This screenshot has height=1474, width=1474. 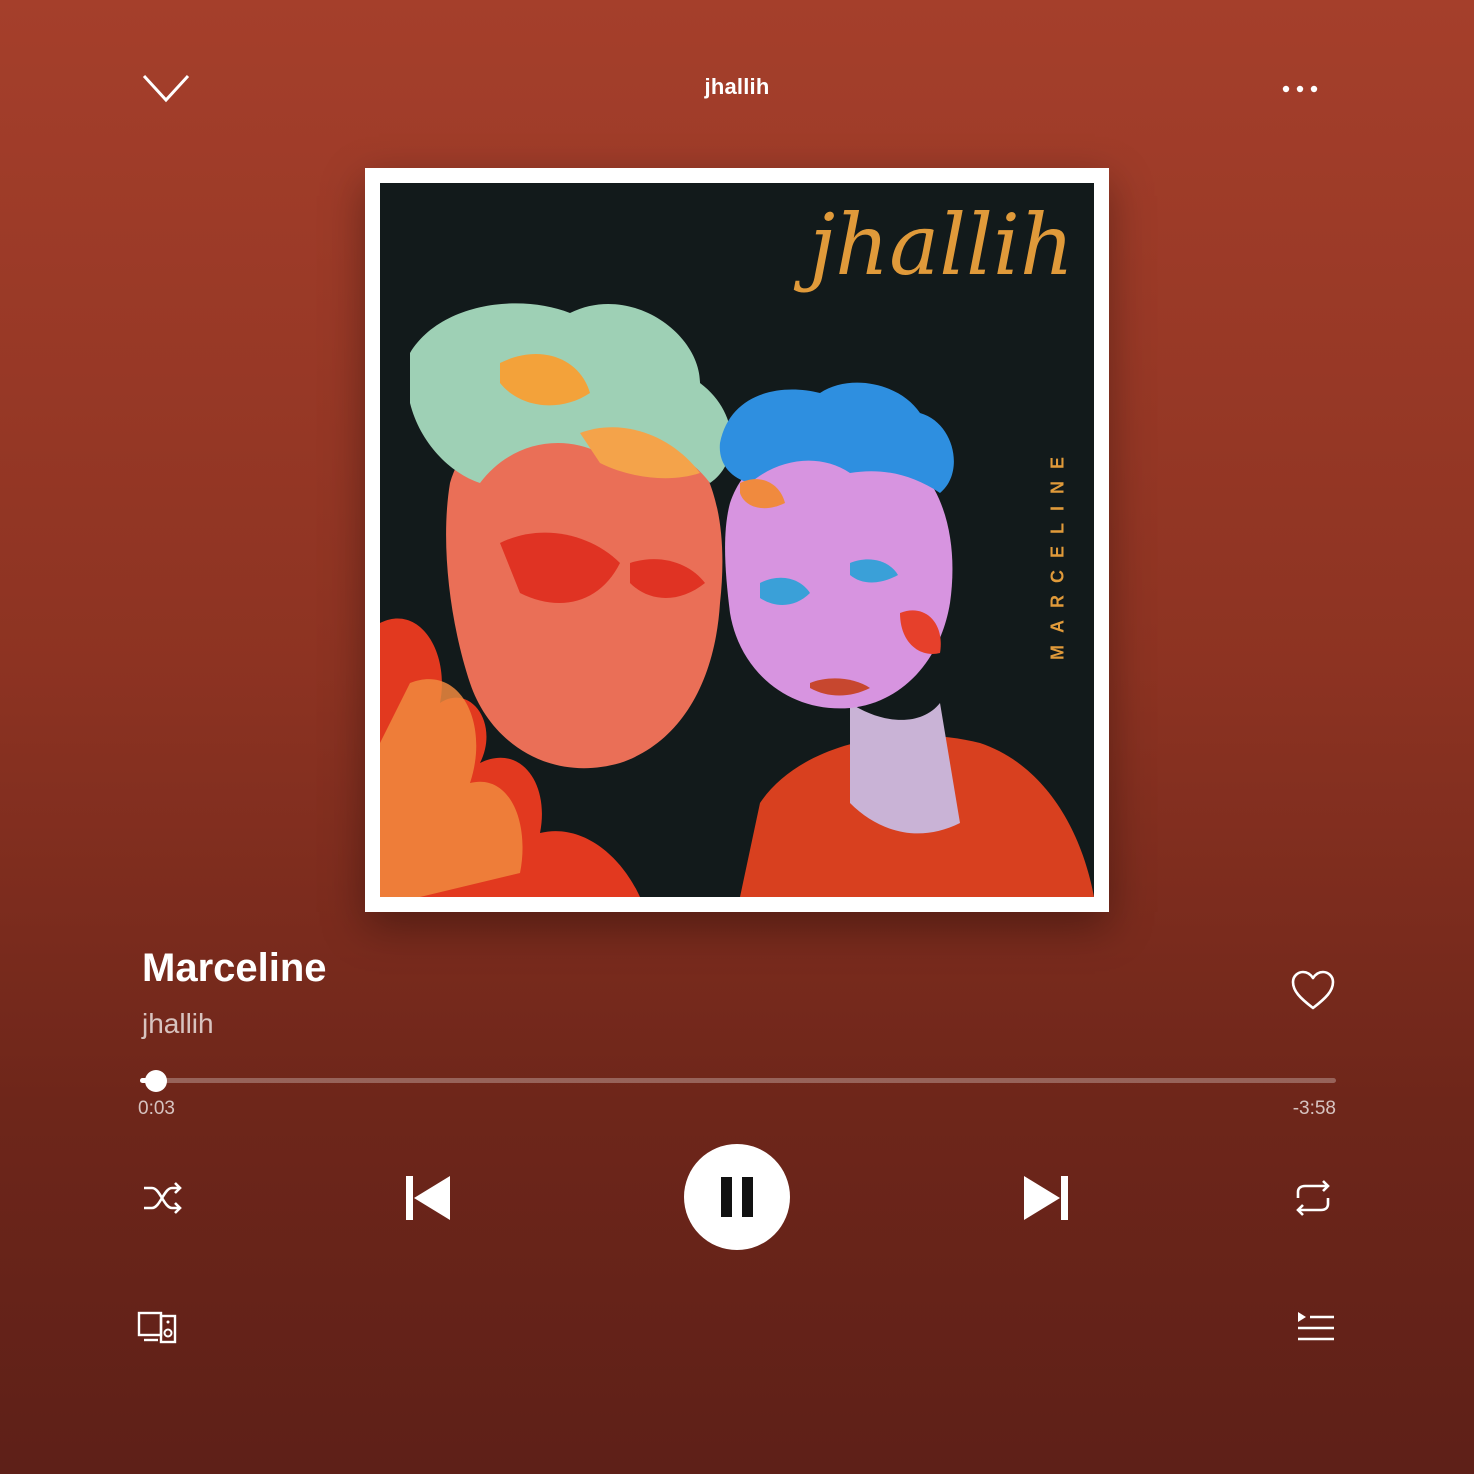 I want to click on connect-devices-icon, so click(x=158, y=1327).